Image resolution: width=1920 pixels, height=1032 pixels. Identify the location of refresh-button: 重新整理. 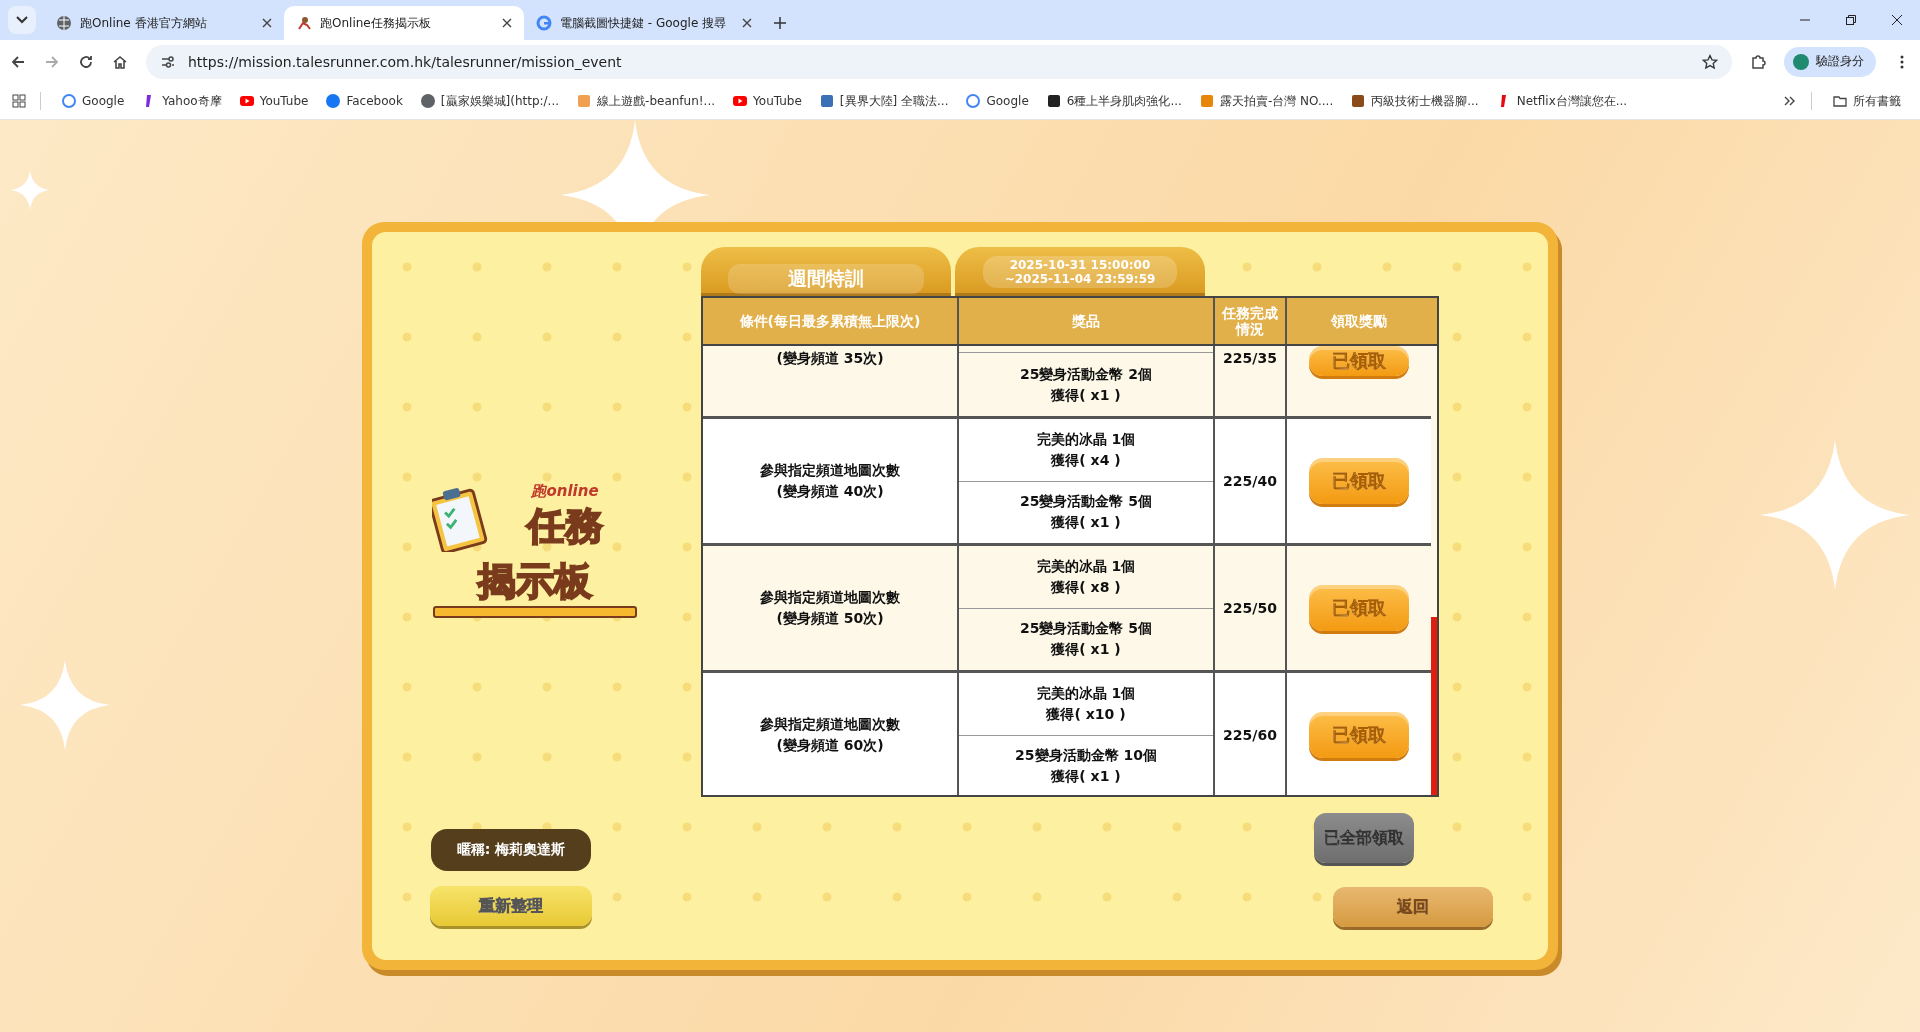
(511, 906).